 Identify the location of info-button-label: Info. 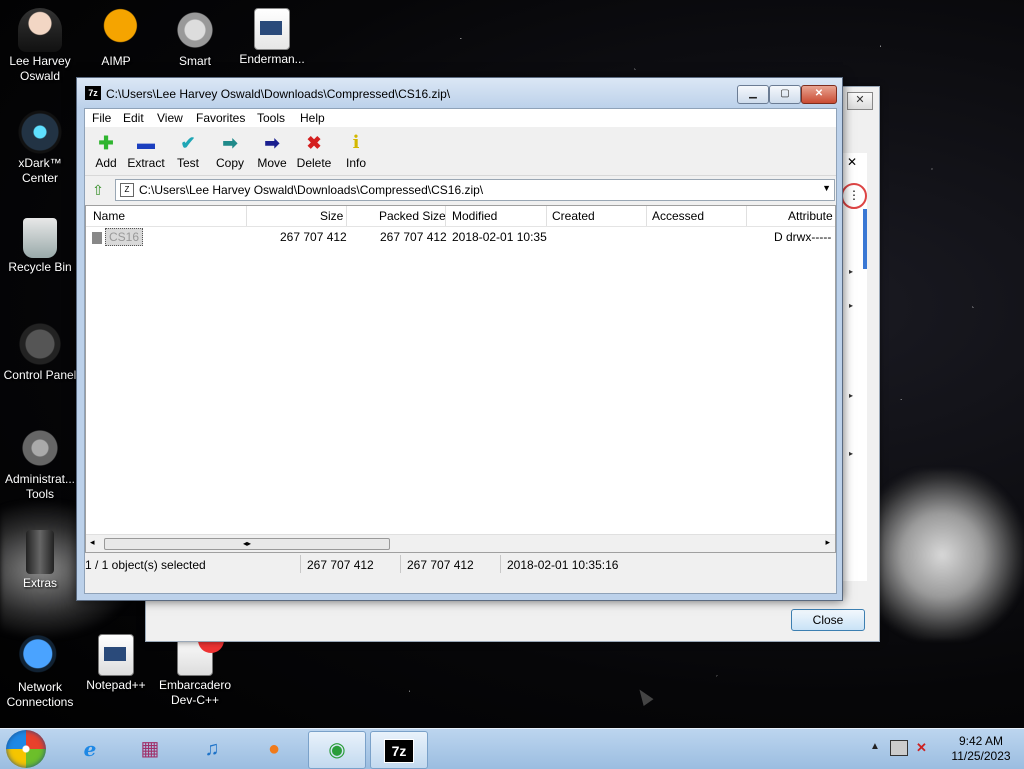
(355, 163).